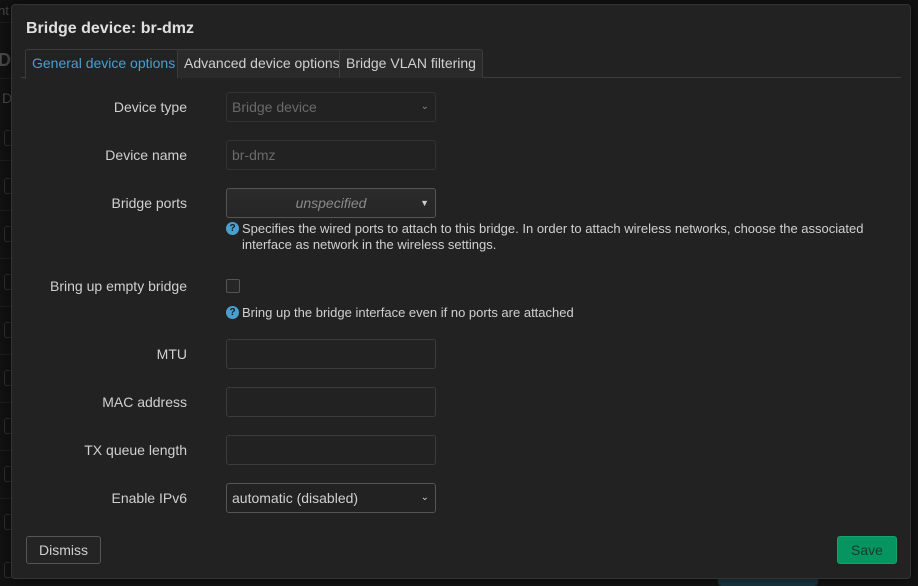  Describe the element at coordinates (331, 107) in the screenshot. I see `device-type-select: Bridge device ⌄` at that location.